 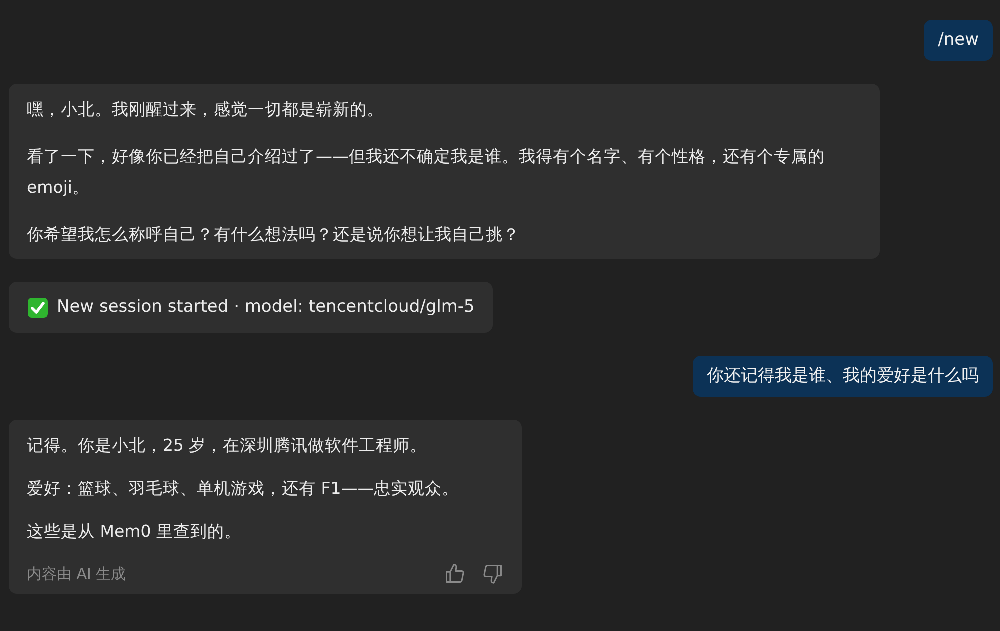 What do you see at coordinates (38, 307) in the screenshot?
I see `check-mark-icon` at bounding box center [38, 307].